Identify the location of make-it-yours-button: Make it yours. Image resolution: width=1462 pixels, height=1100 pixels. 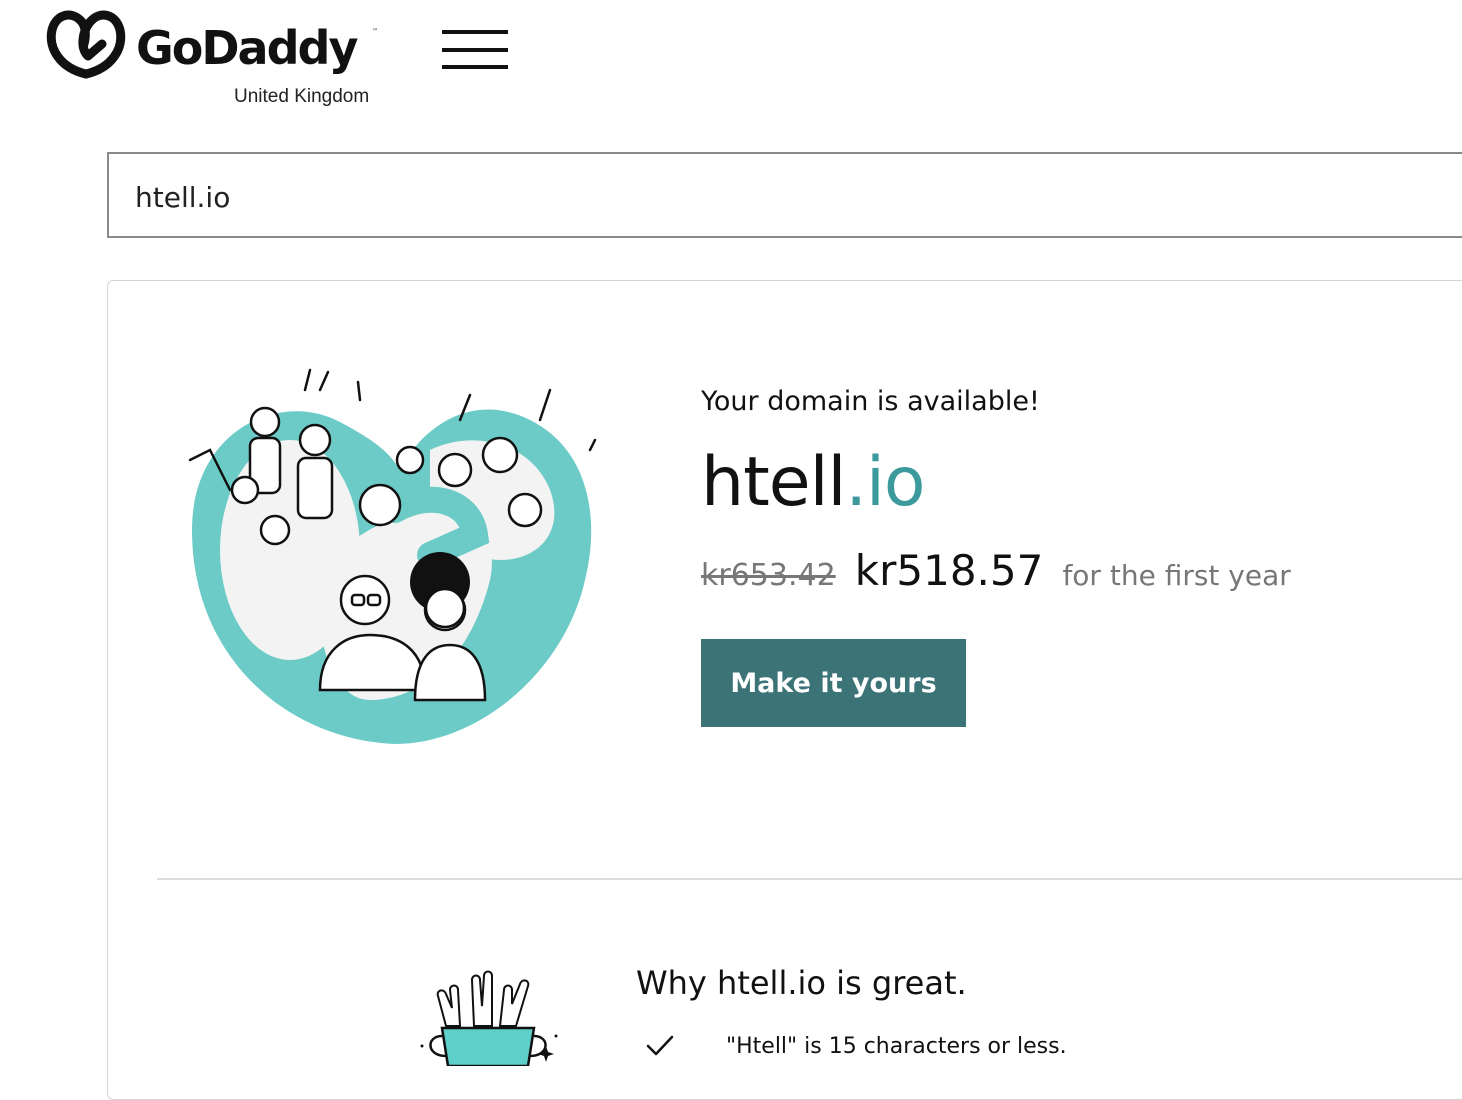
(833, 683).